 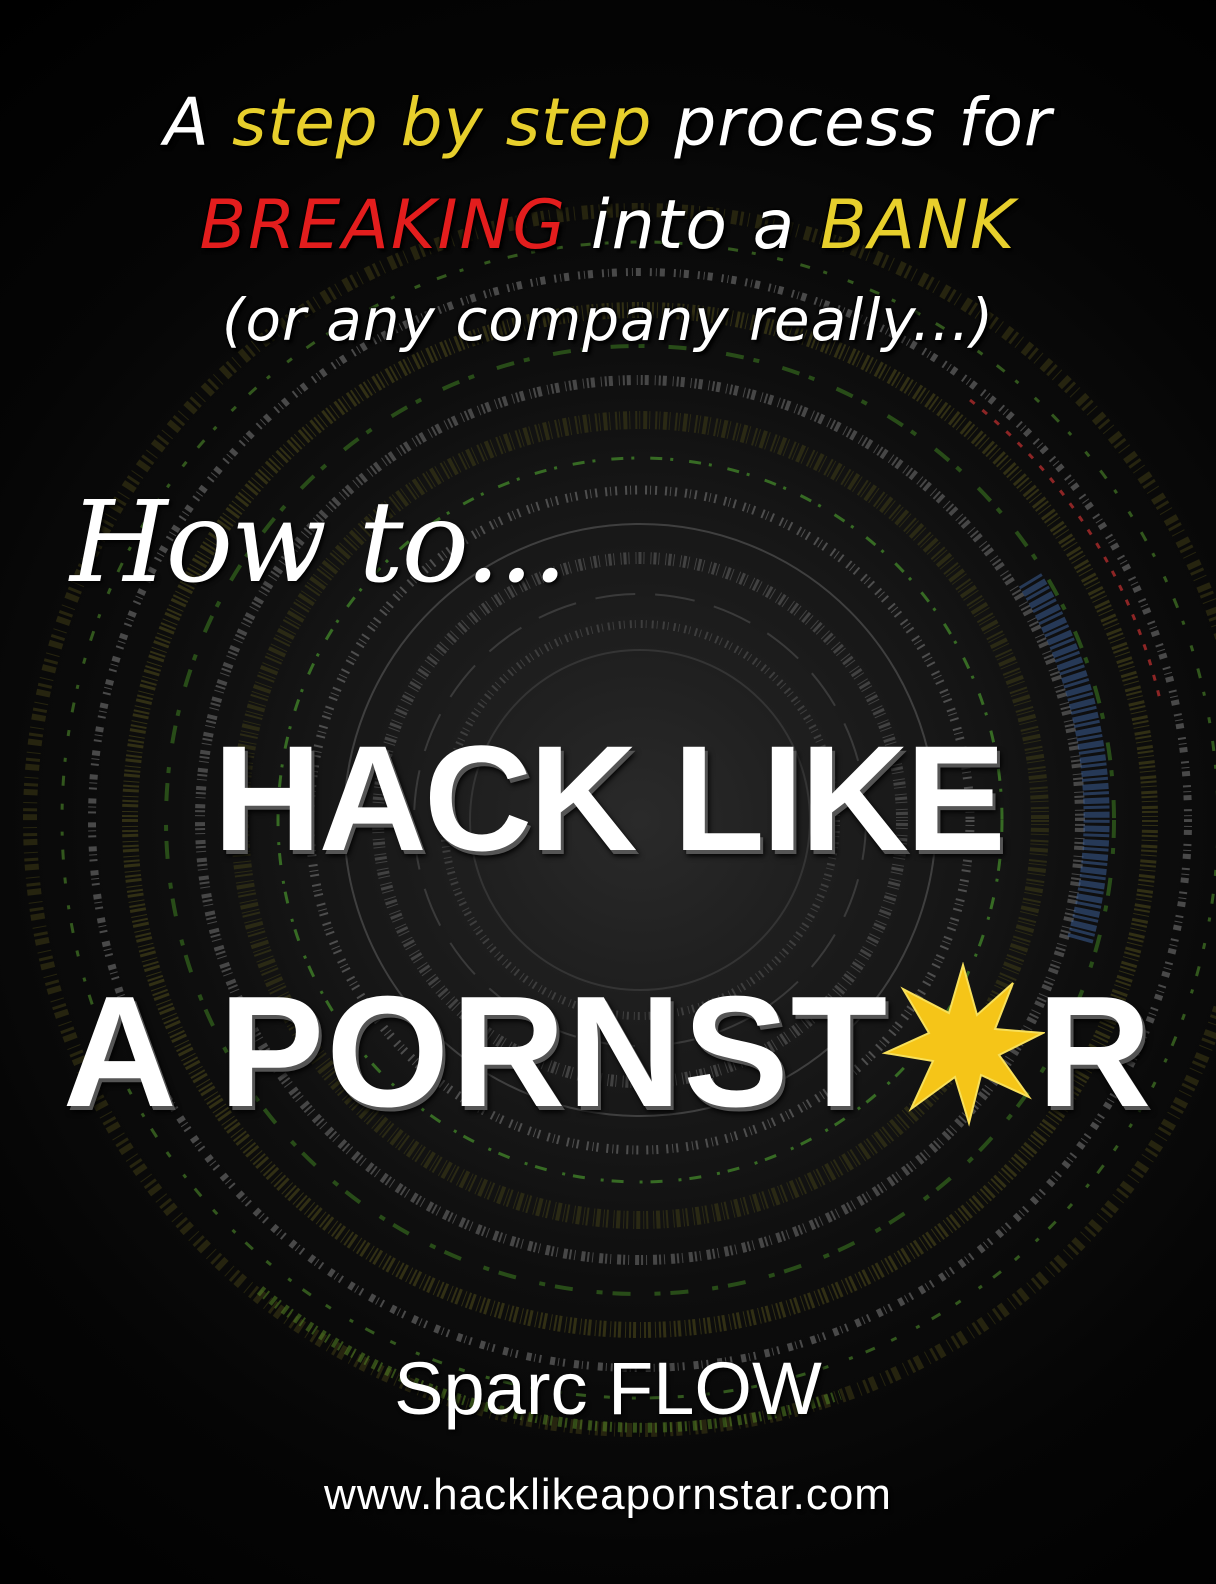 What do you see at coordinates (609, 798) in the screenshot?
I see `title-hack-like: HACK LIKE` at bounding box center [609, 798].